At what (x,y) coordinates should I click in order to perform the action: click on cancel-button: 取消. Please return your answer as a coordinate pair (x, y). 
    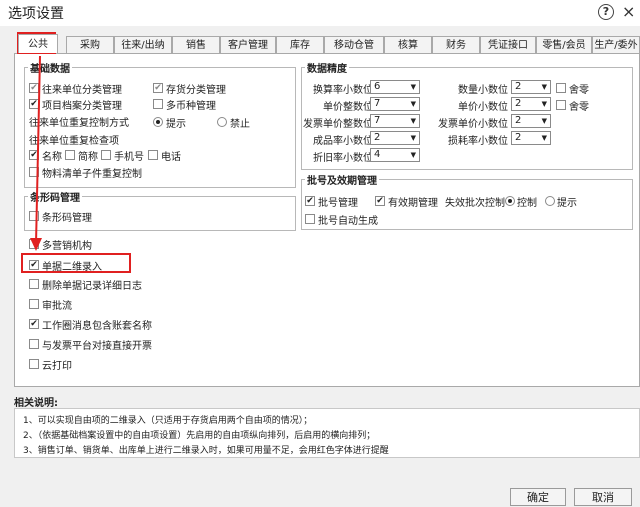
    Looking at the image, I should click on (603, 497).